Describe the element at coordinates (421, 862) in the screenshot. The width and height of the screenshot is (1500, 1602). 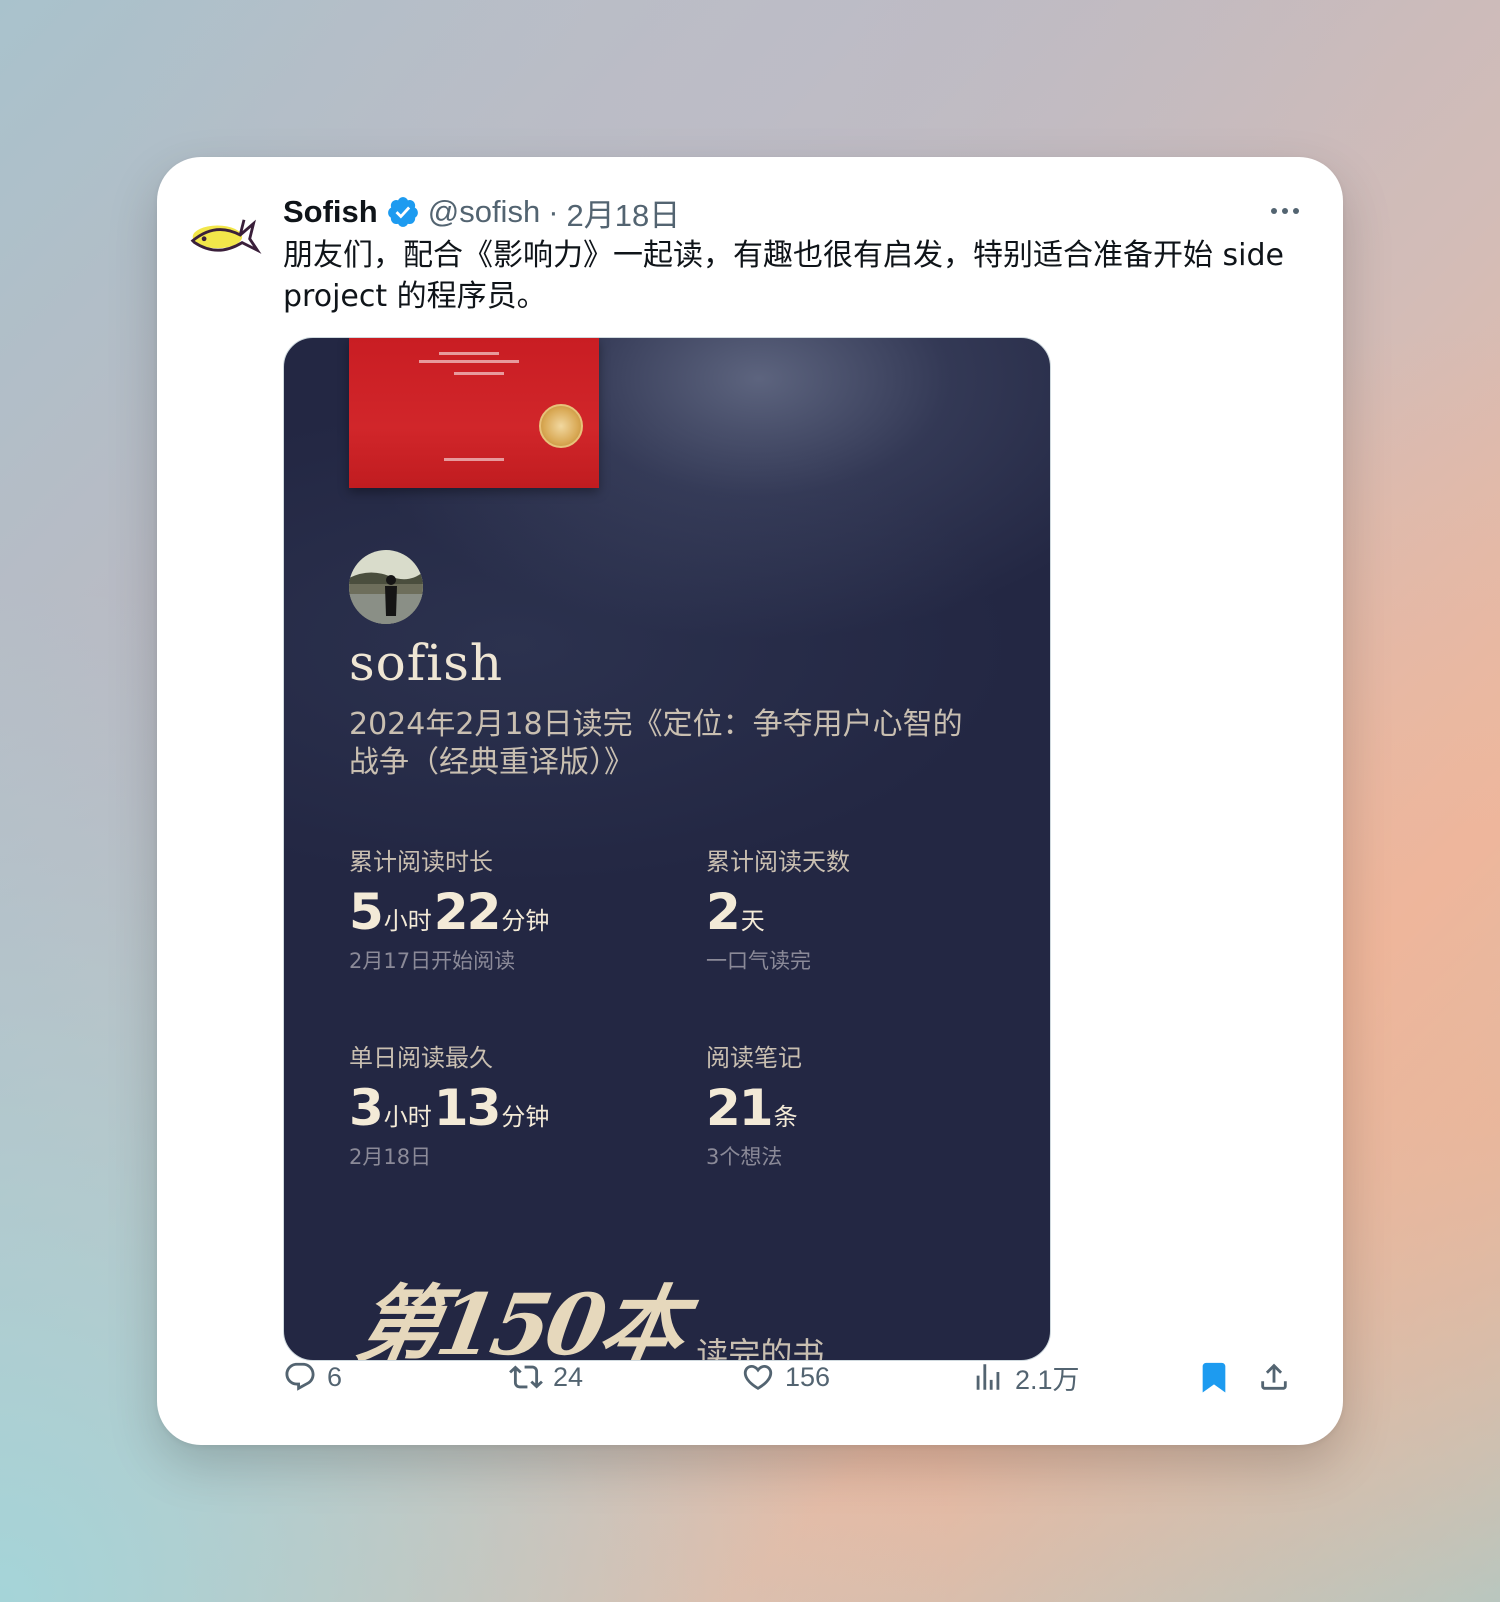
I see `stat-label: 累计阅读时长` at that location.